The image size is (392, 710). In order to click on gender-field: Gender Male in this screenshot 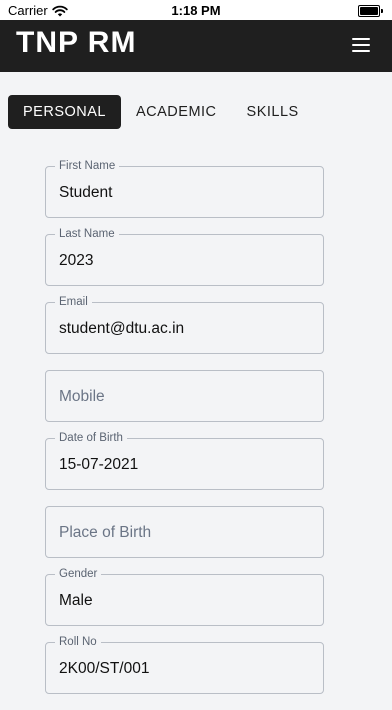, I will do `click(184, 597)`.